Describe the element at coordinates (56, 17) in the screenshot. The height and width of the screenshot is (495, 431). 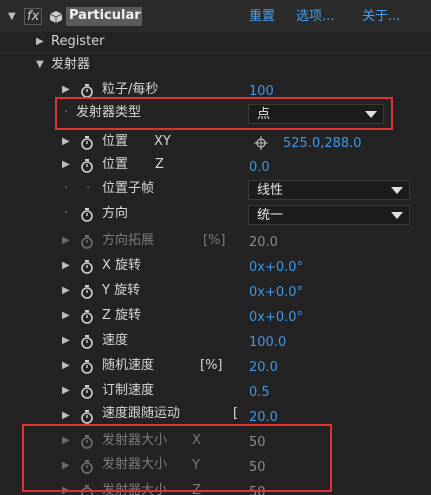
I see `effect-cube-icon` at that location.